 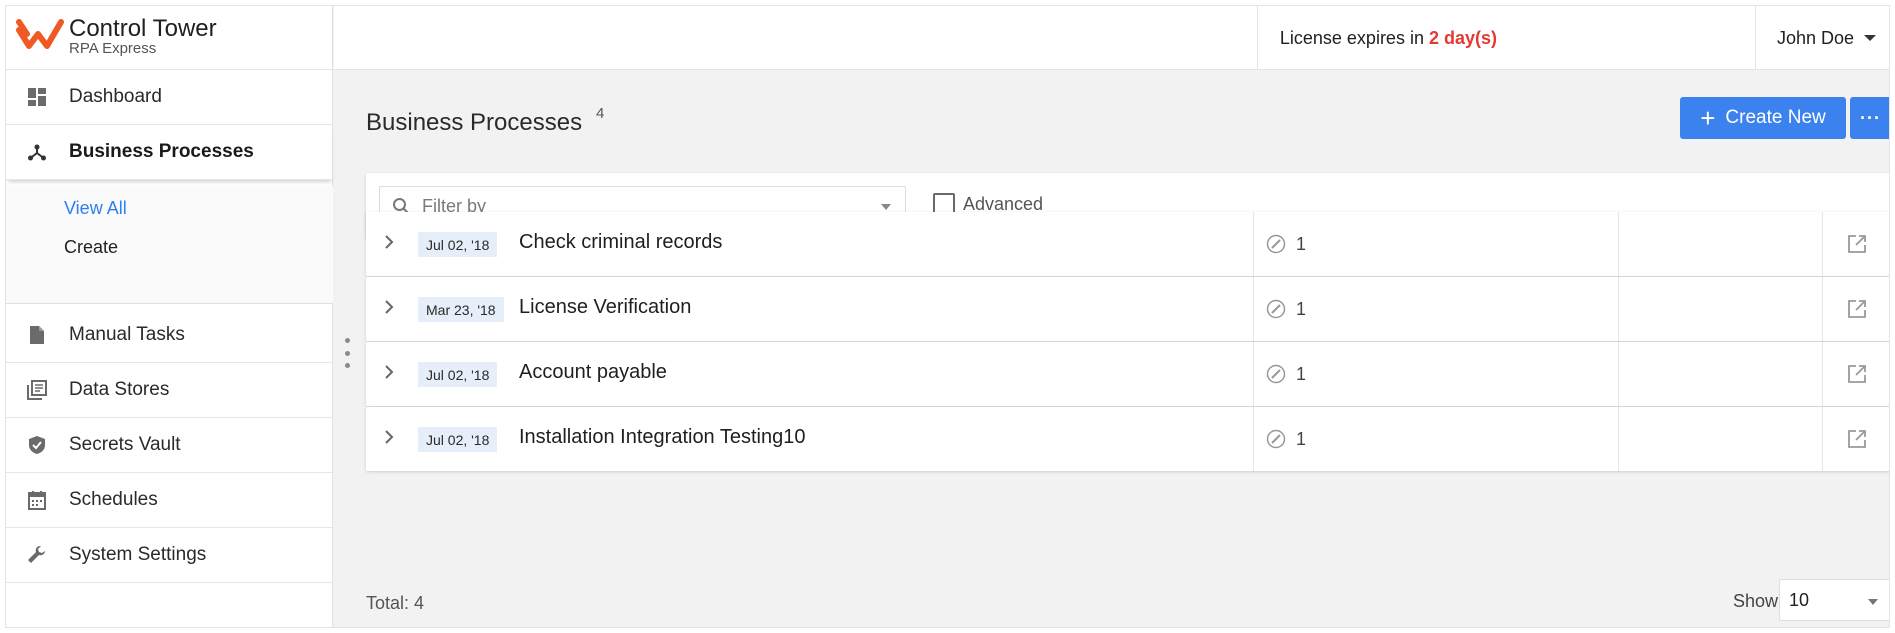 What do you see at coordinates (95, 208) in the screenshot?
I see `submenu-view-all: View All` at bounding box center [95, 208].